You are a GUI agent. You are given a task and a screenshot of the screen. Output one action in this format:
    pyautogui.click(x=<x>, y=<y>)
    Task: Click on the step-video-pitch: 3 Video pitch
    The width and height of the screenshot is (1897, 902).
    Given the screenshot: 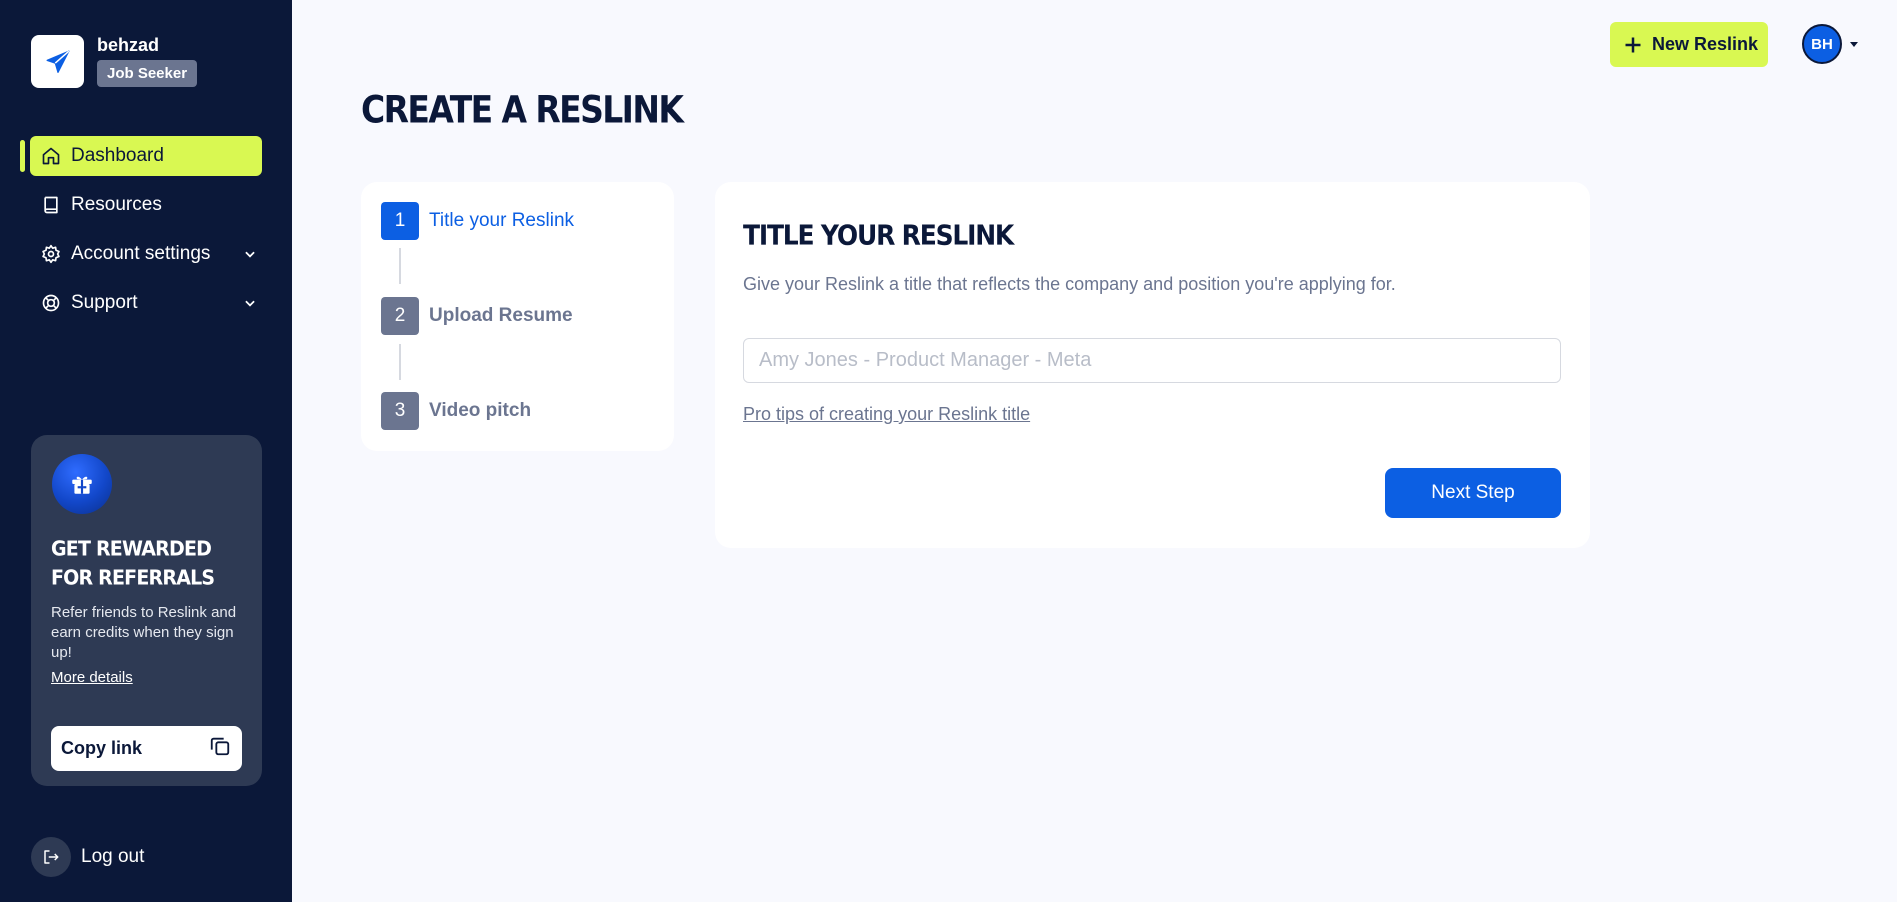 What is the action you would take?
    pyautogui.click(x=456, y=411)
    